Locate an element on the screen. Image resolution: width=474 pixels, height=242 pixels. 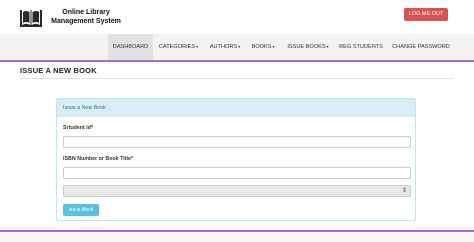
nav-reg-students-label: REG STUDENTS is located at coordinates (361, 47).